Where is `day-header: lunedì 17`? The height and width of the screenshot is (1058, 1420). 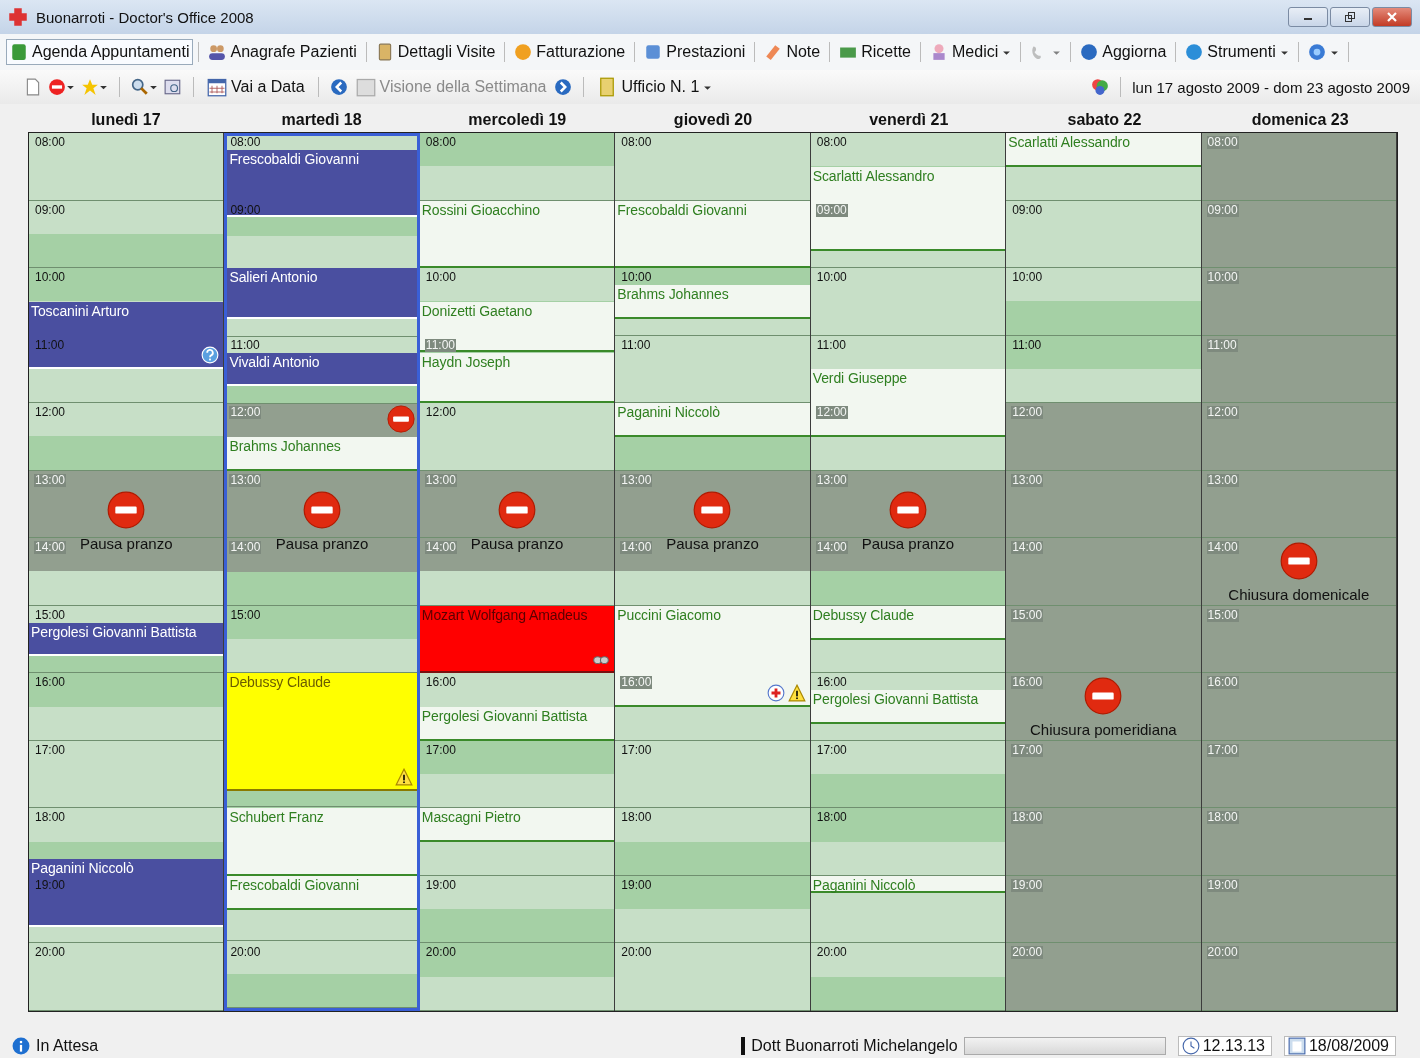
day-header: lunedì 17 is located at coordinates (126, 120).